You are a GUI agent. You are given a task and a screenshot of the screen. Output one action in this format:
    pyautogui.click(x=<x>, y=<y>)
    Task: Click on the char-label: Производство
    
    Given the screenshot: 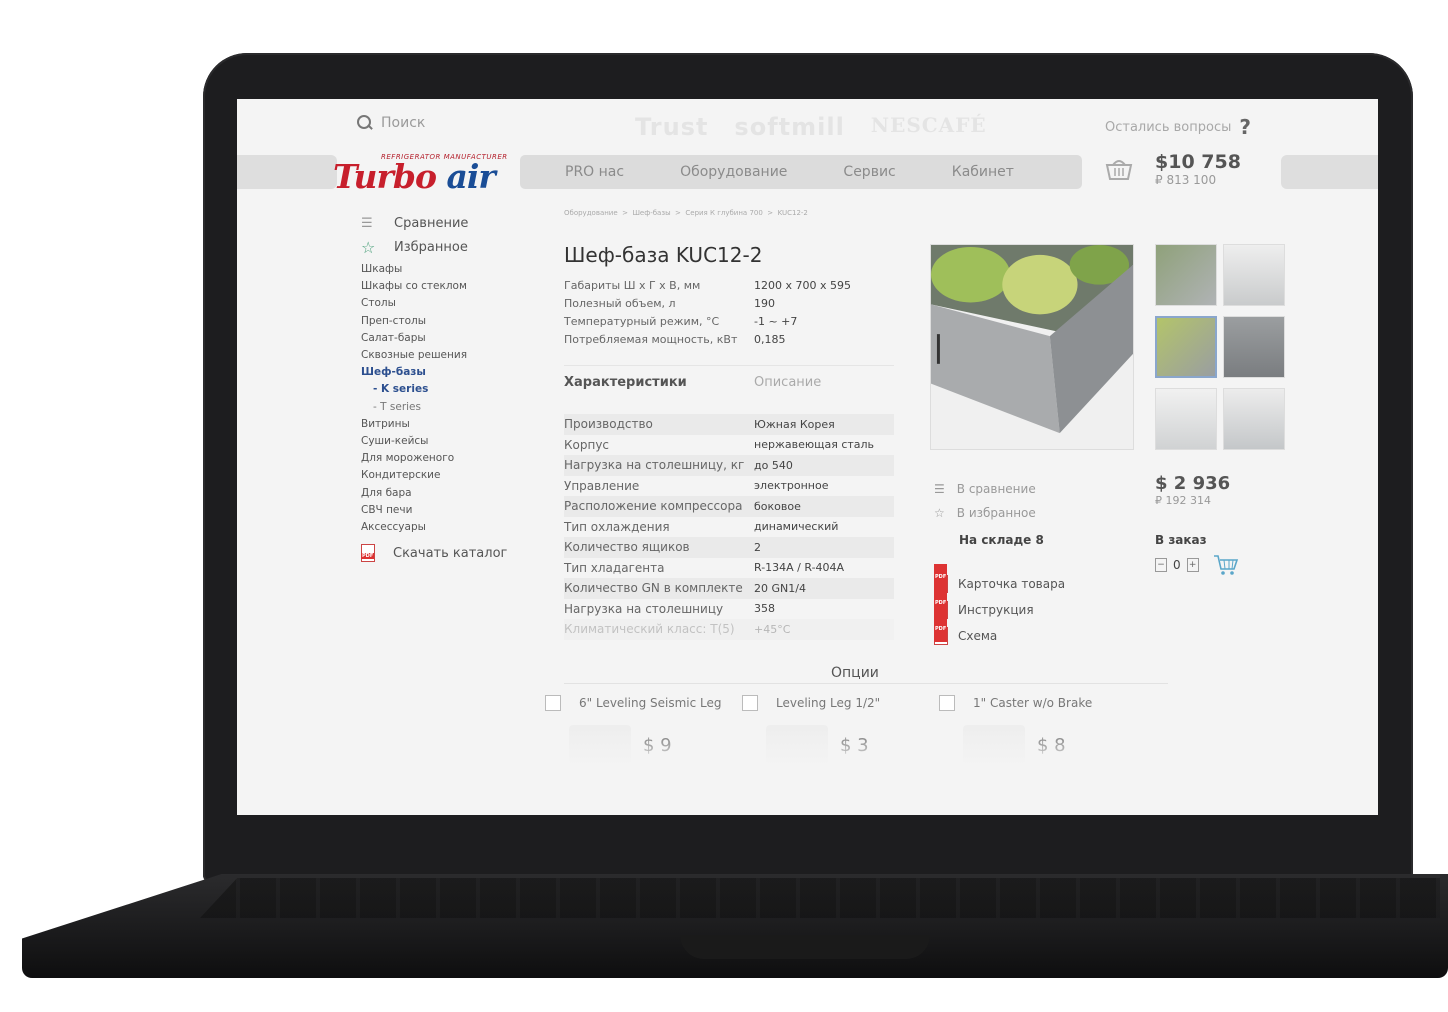 What is the action you would take?
    pyautogui.click(x=608, y=424)
    